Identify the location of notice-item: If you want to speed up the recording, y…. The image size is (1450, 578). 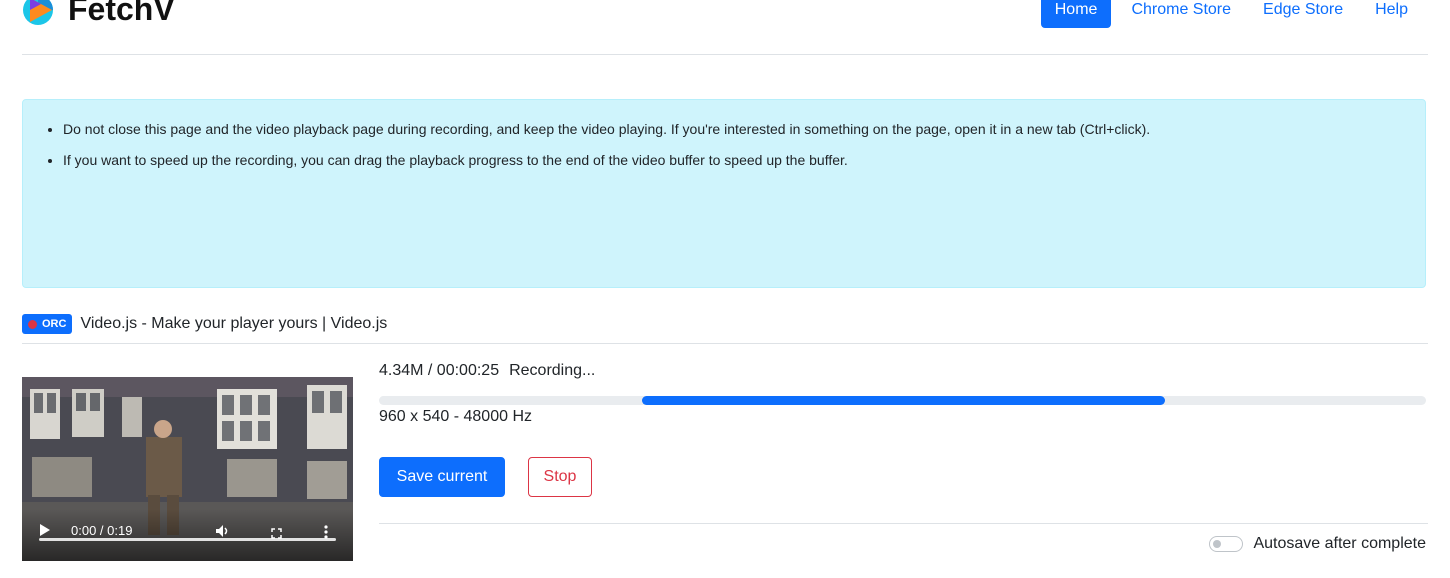
(734, 160).